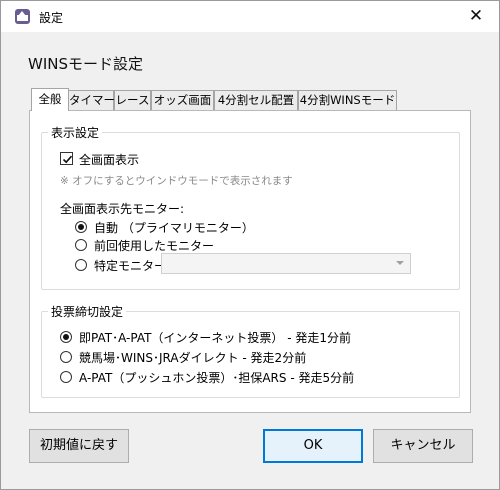  What do you see at coordinates (81, 265) in the screenshot?
I see `radio-monitor-specific` at bounding box center [81, 265].